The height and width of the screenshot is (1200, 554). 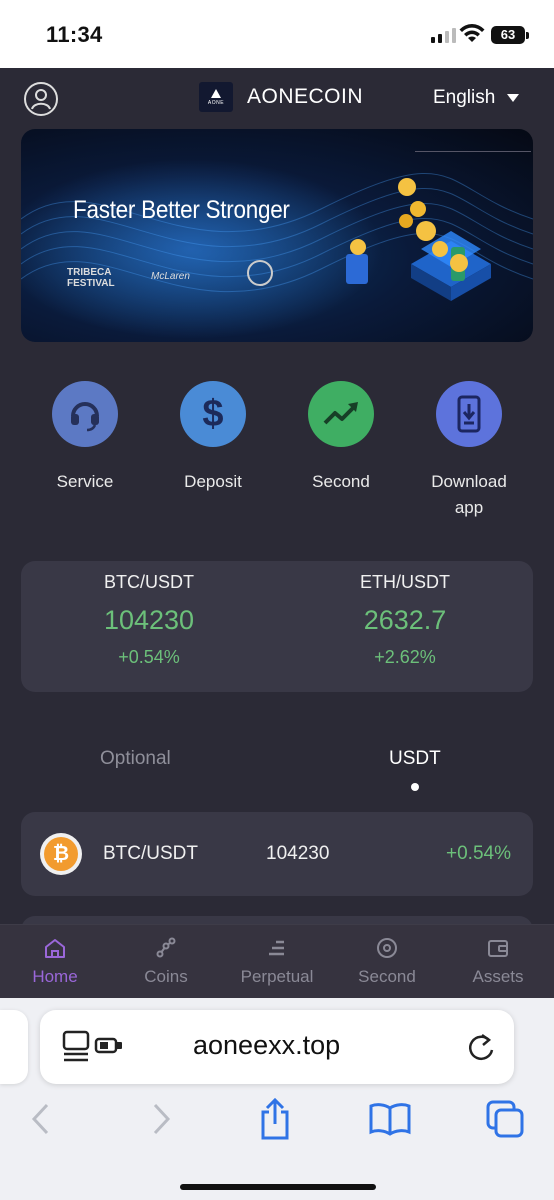 What do you see at coordinates (41, 99) in the screenshot?
I see `user-profile-icon` at bounding box center [41, 99].